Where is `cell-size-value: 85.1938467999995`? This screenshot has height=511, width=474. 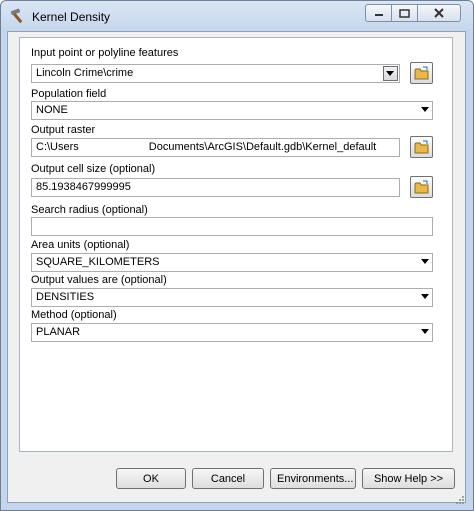 cell-size-value: 85.1938467999995 is located at coordinates (83, 187).